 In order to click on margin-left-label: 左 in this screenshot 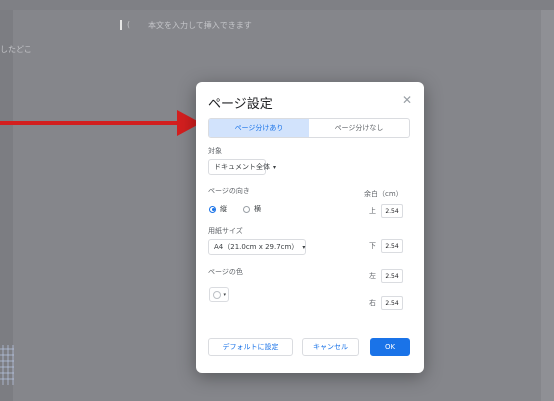, I will do `click(372, 276)`.